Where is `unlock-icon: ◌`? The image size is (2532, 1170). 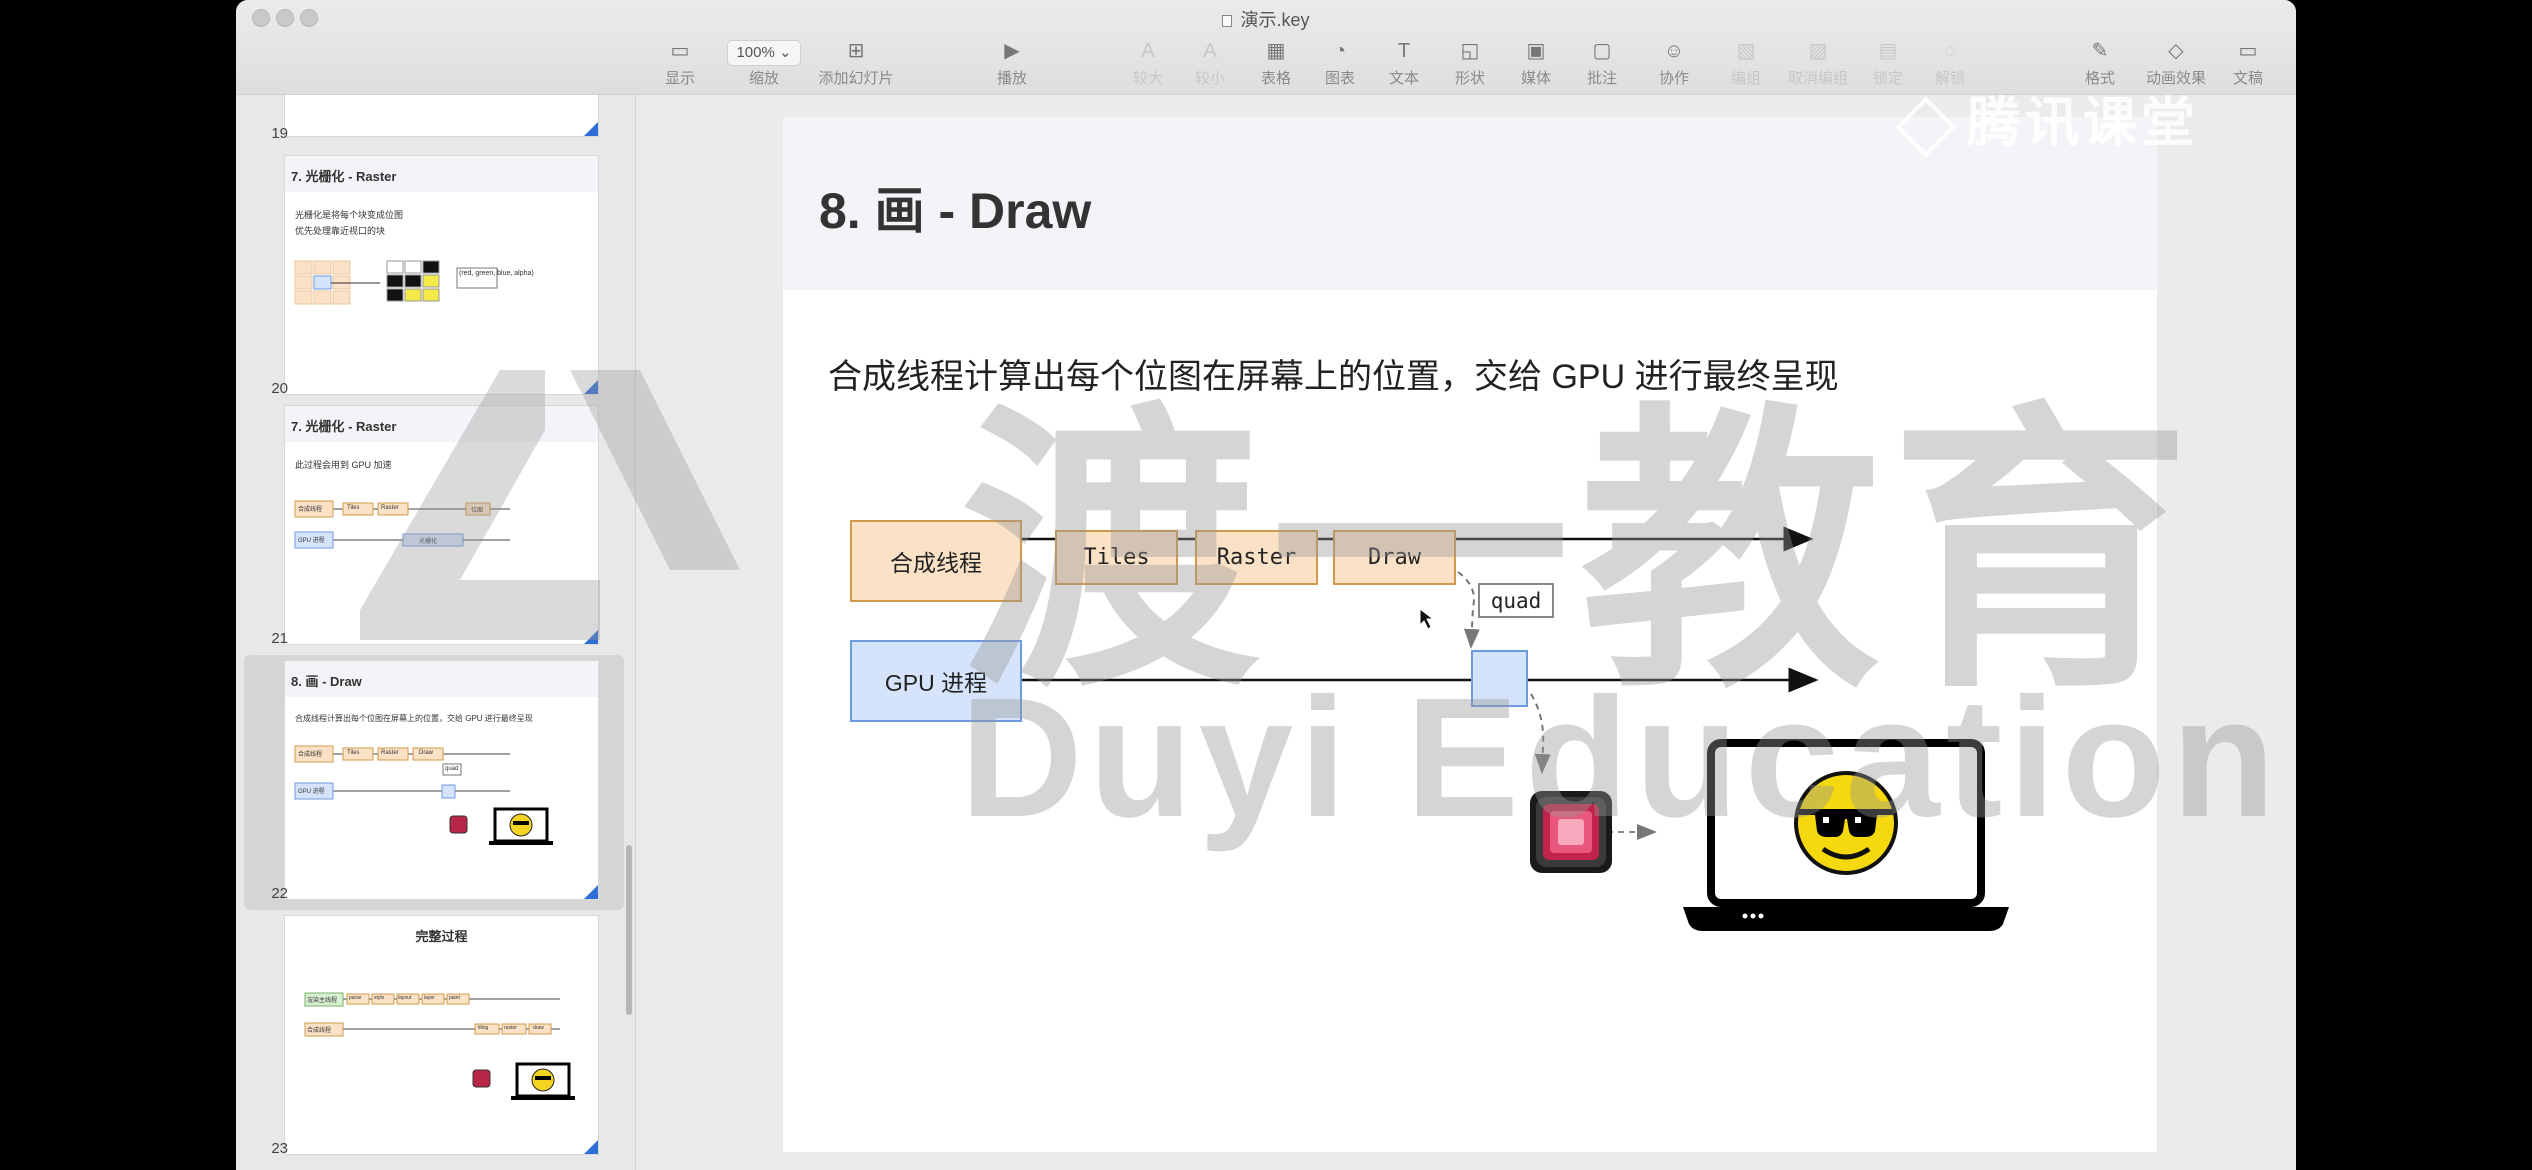
unlock-icon: ◌ is located at coordinates (1950, 51).